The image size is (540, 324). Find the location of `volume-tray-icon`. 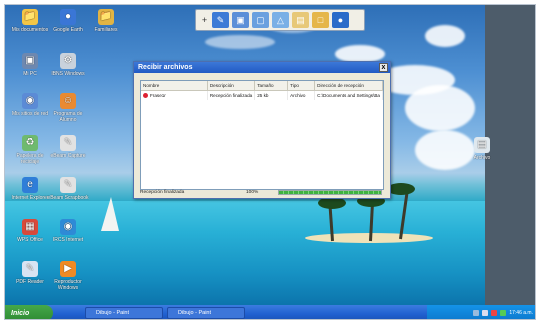

volume-tray-icon is located at coordinates (485, 313).